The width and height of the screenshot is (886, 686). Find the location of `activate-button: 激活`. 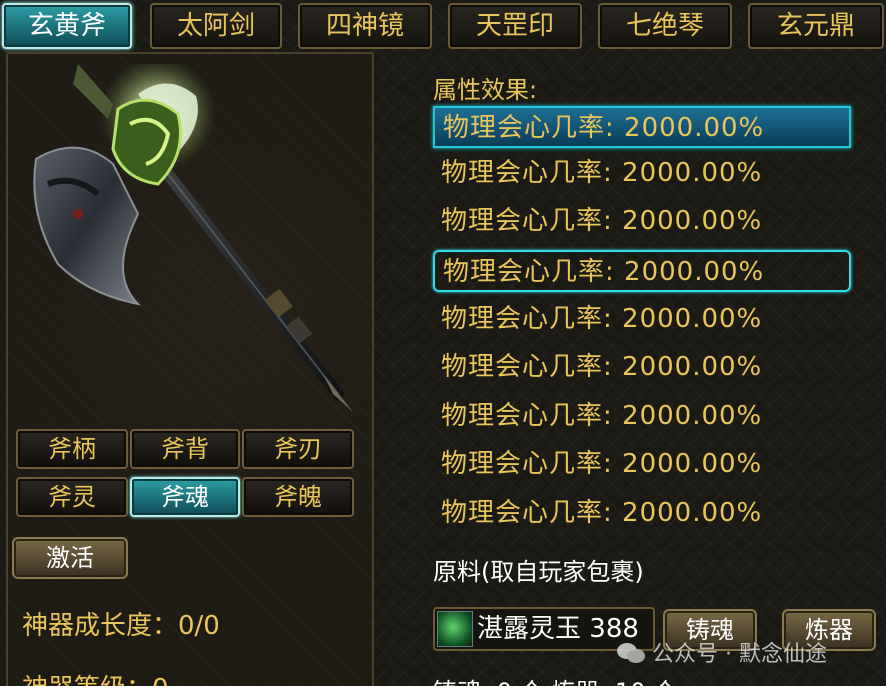

activate-button: 激活 is located at coordinates (70, 558).